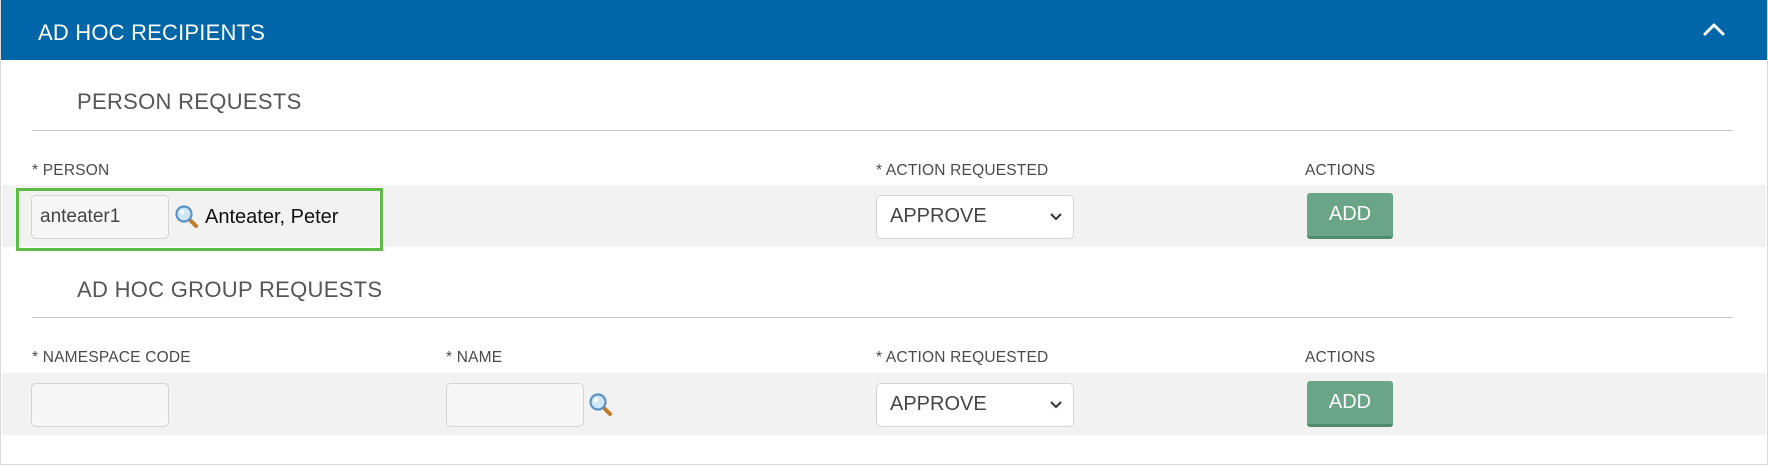 The image size is (1768, 466). I want to click on action-requested-label: * ACTION REQUESTED, so click(962, 170).